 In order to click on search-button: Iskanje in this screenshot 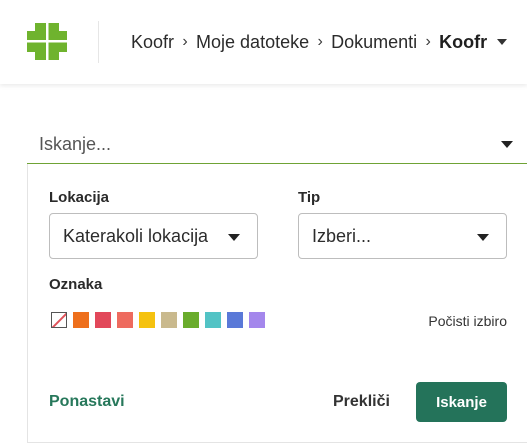, I will do `click(461, 402)`.